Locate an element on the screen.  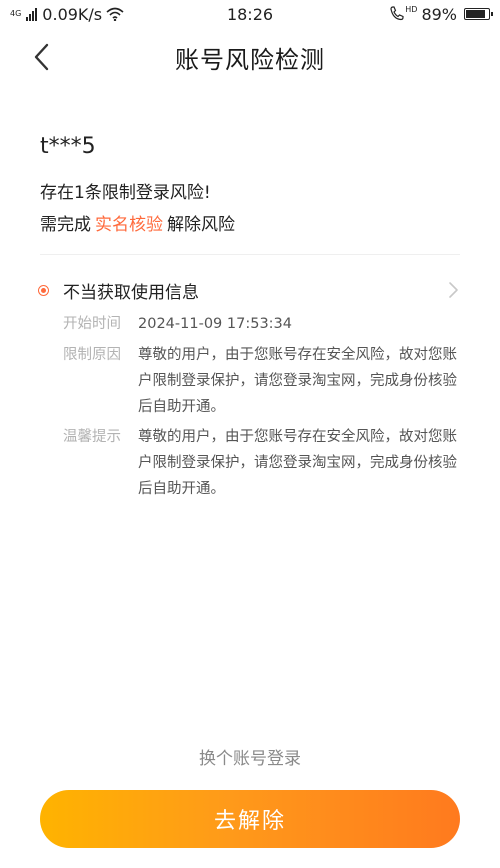
network-type-label: 4G is located at coordinates (16, 13).